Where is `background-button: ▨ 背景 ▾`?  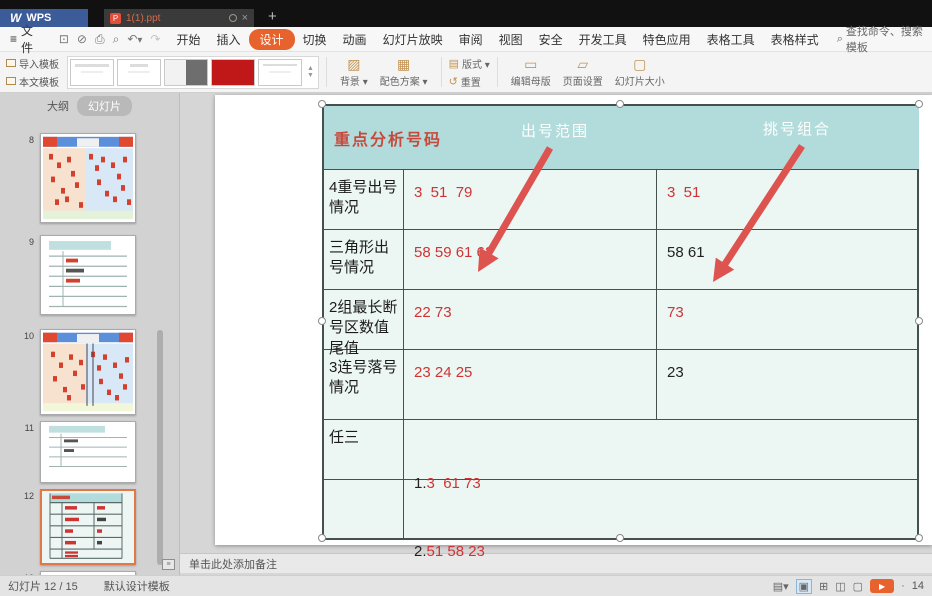 background-button: ▨ 背景 ▾ is located at coordinates (354, 71).